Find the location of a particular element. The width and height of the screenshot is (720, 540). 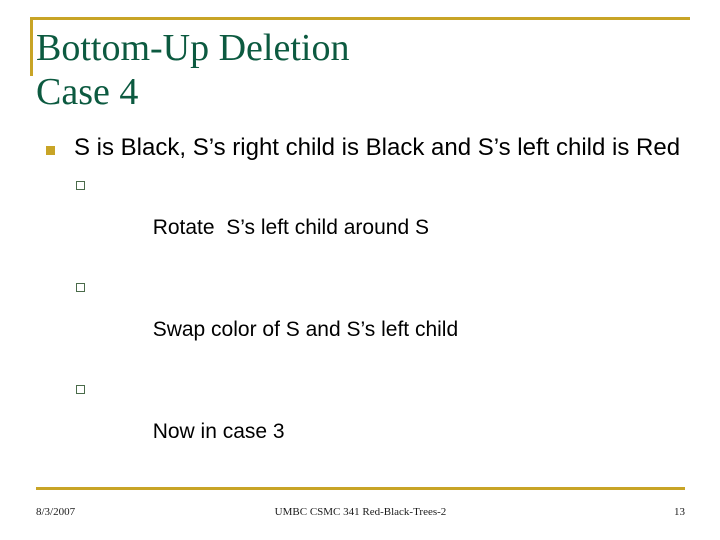

footer-page-number: 13 is located at coordinates (679, 512).